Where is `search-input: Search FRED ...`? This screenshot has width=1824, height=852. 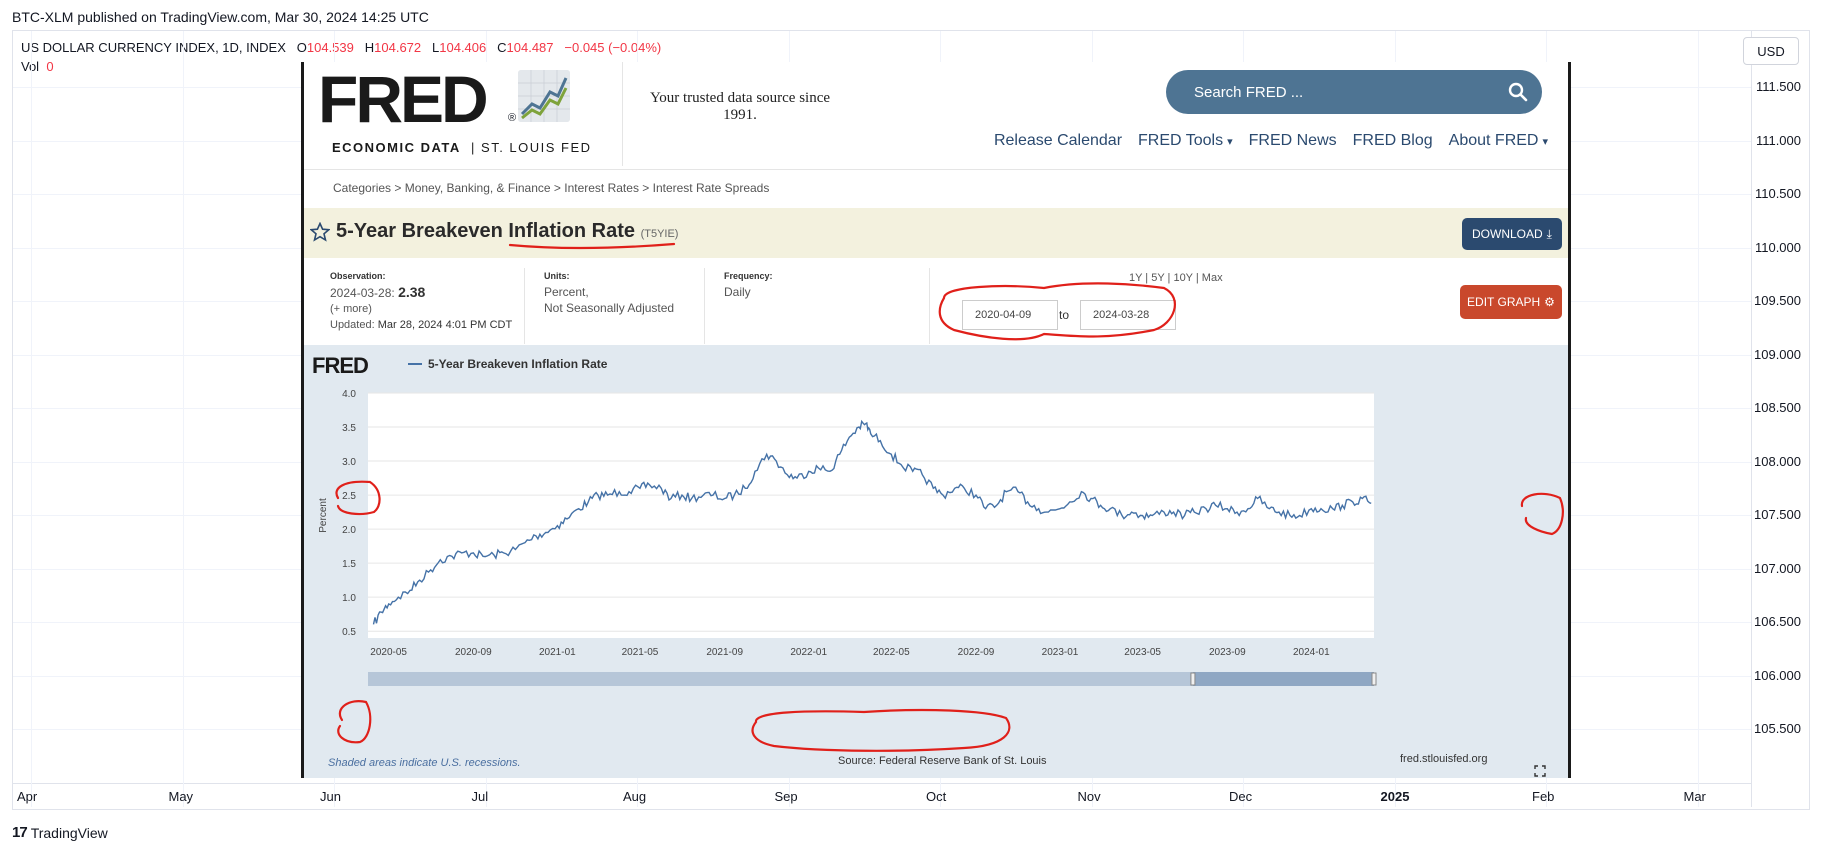 search-input: Search FRED ... is located at coordinates (1354, 92).